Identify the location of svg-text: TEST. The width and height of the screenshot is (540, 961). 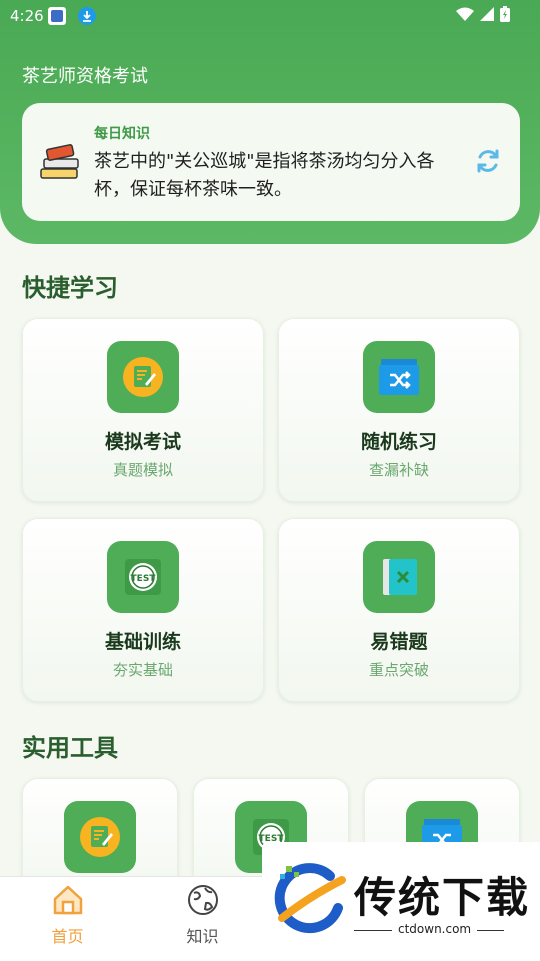
(144, 579).